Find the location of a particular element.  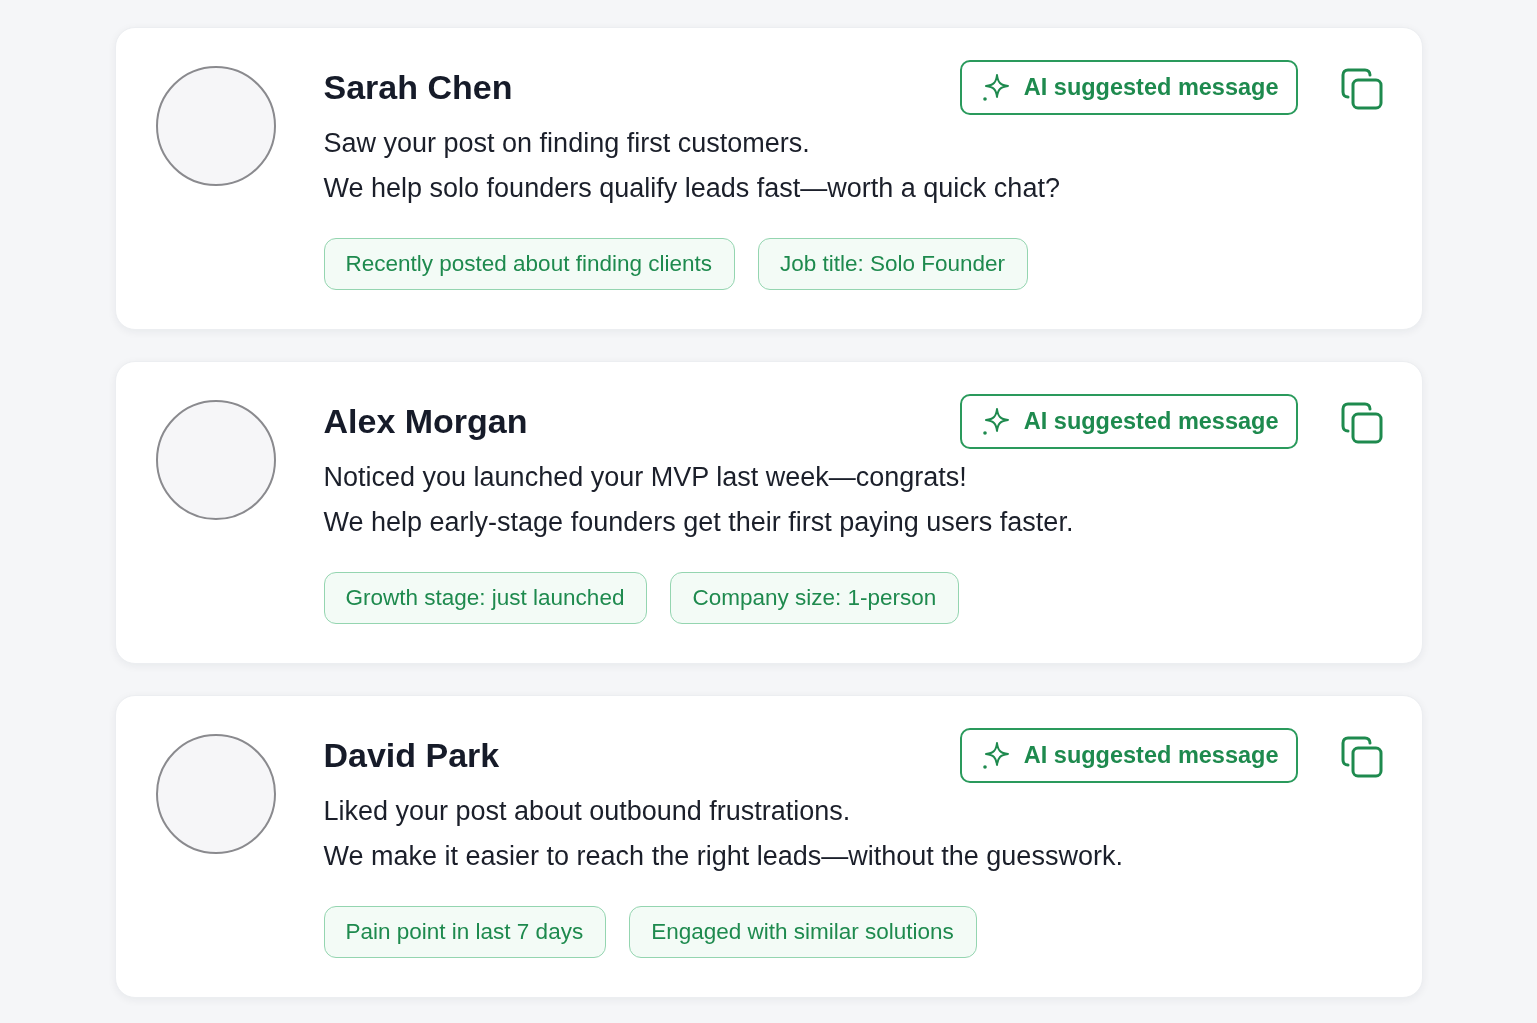

lead-name: David Park is located at coordinates (411, 755).